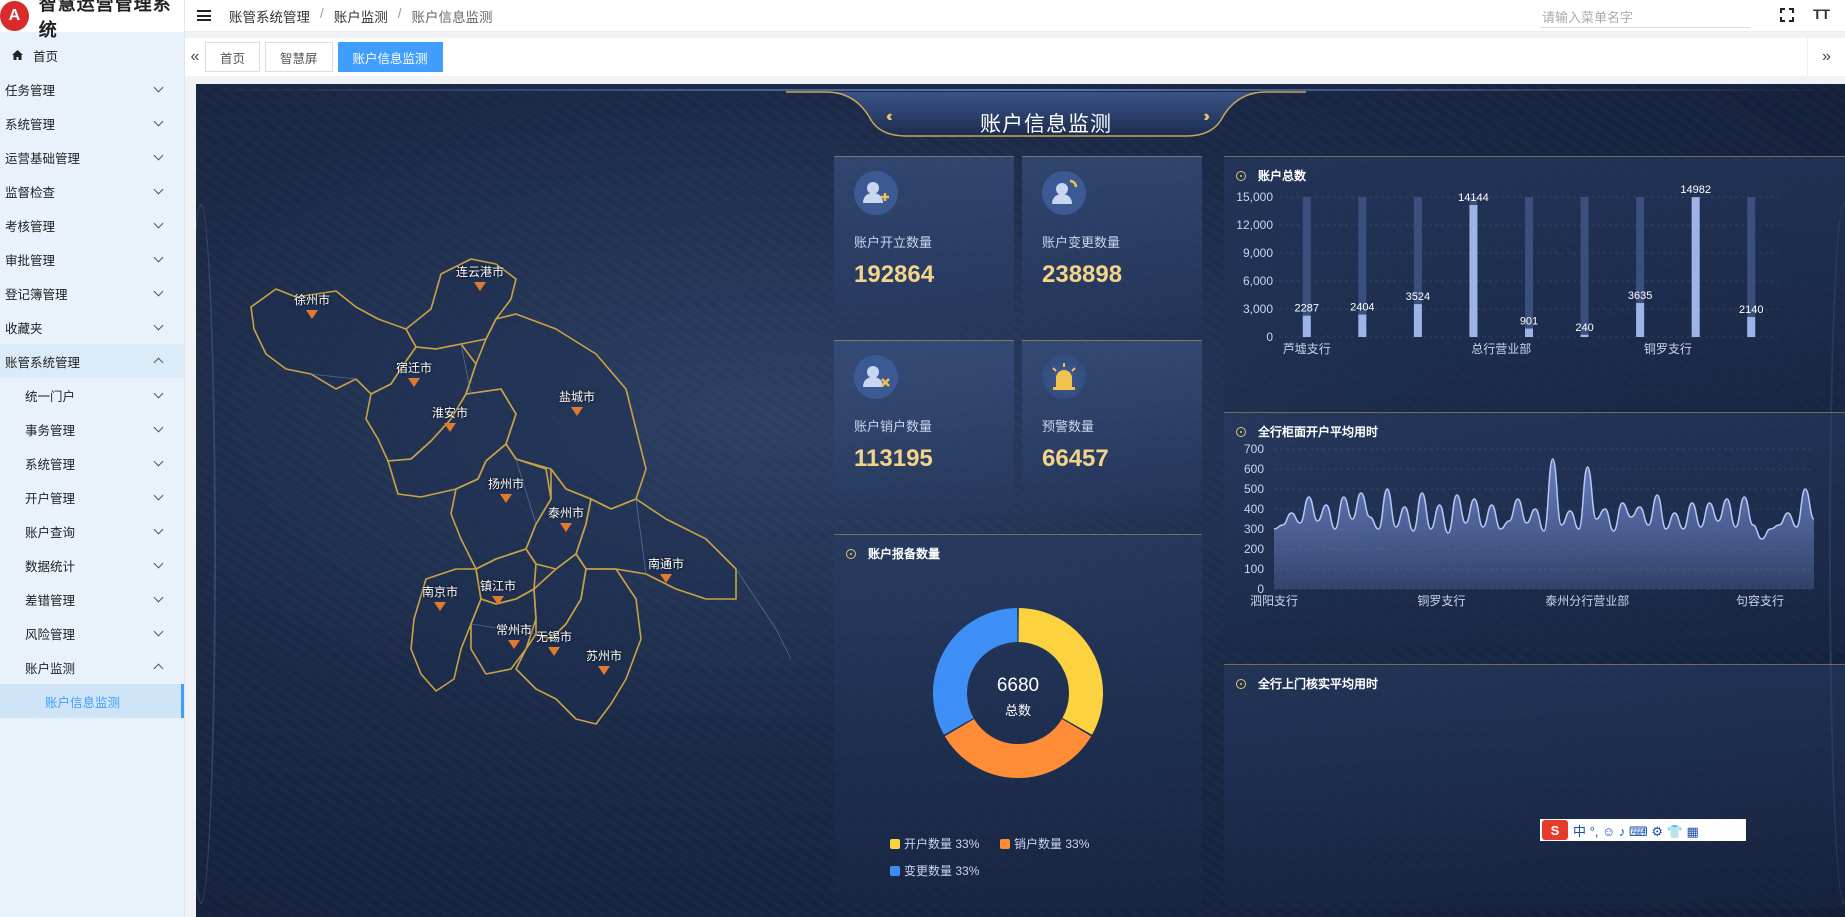 This screenshot has height=917, width=1845. What do you see at coordinates (92, 429) in the screenshot?
I see `sidebar-subitem-affairs: 事务管理` at bounding box center [92, 429].